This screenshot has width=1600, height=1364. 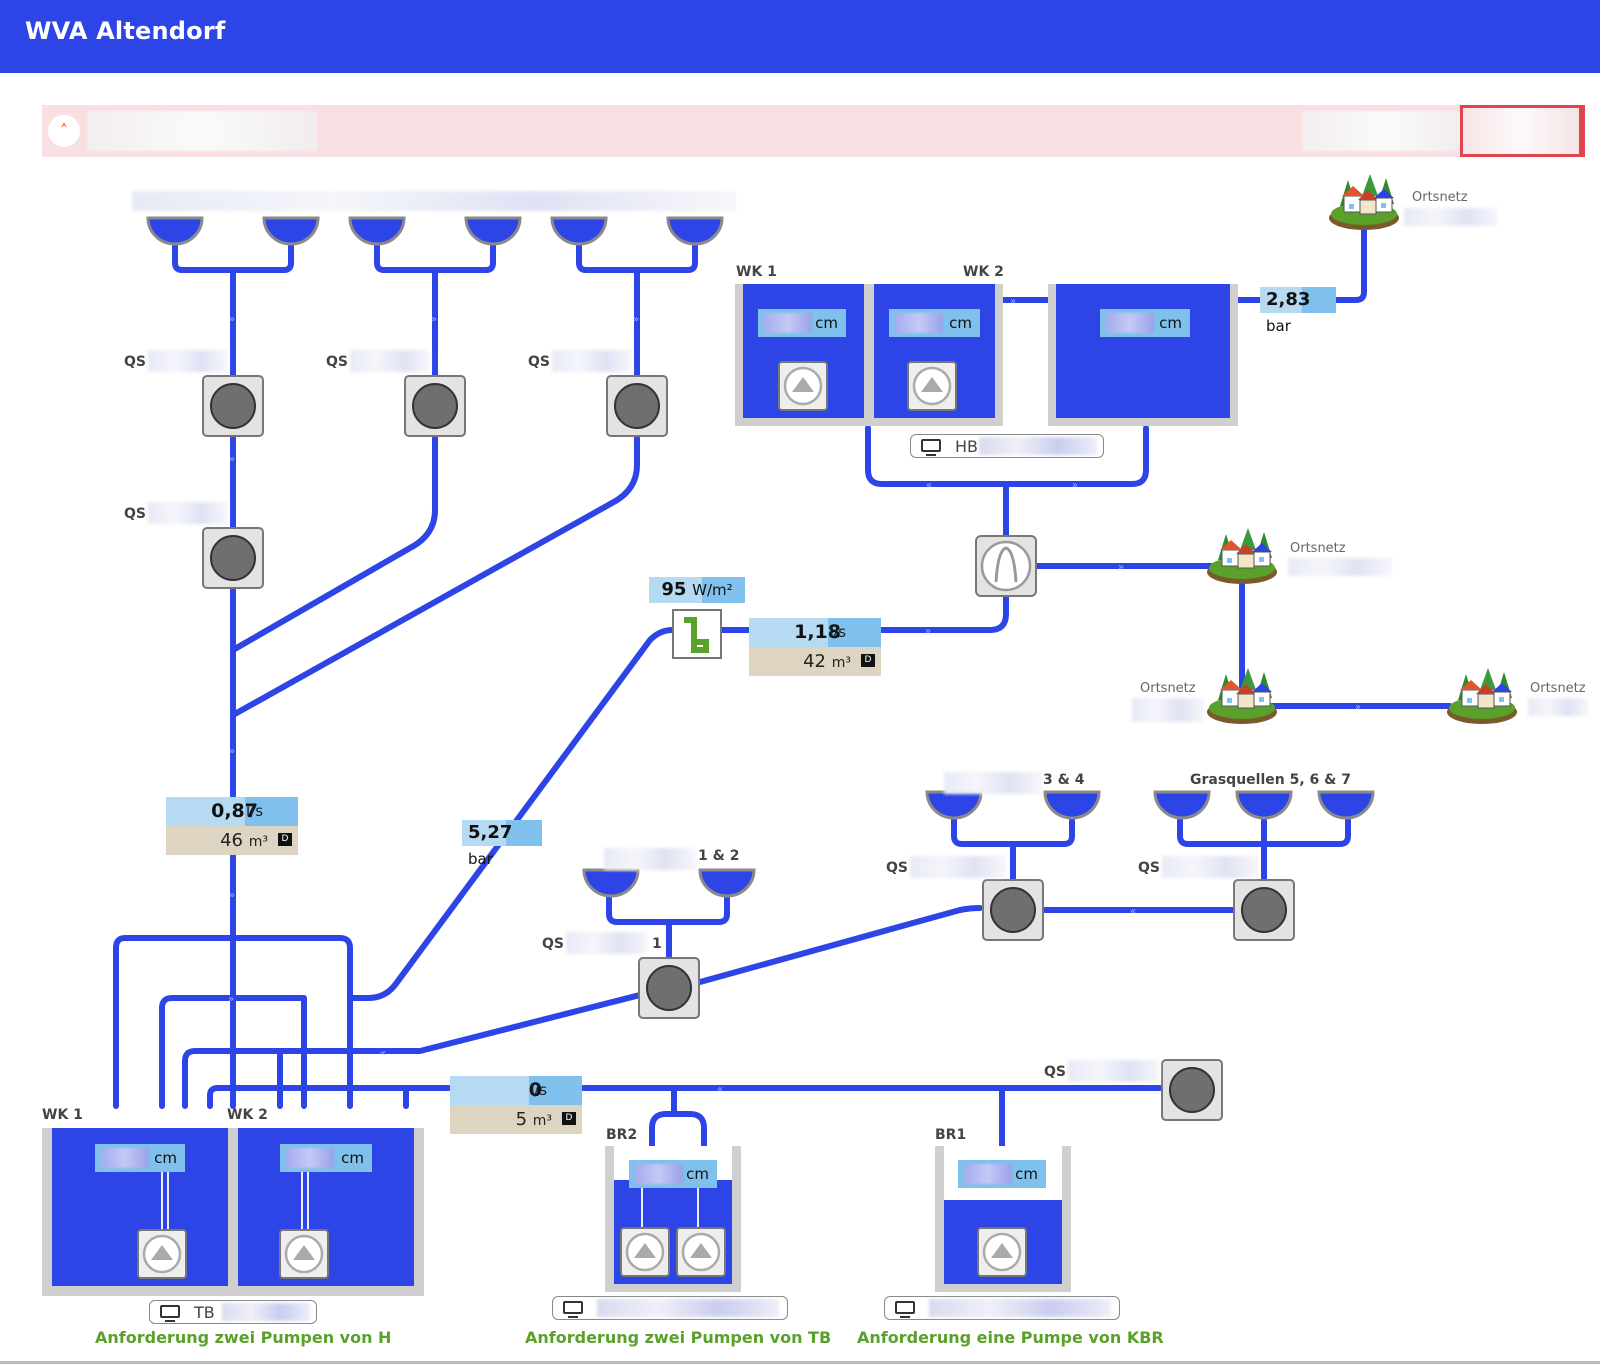 I want to click on br2-station-pill, so click(x=670, y=1308).